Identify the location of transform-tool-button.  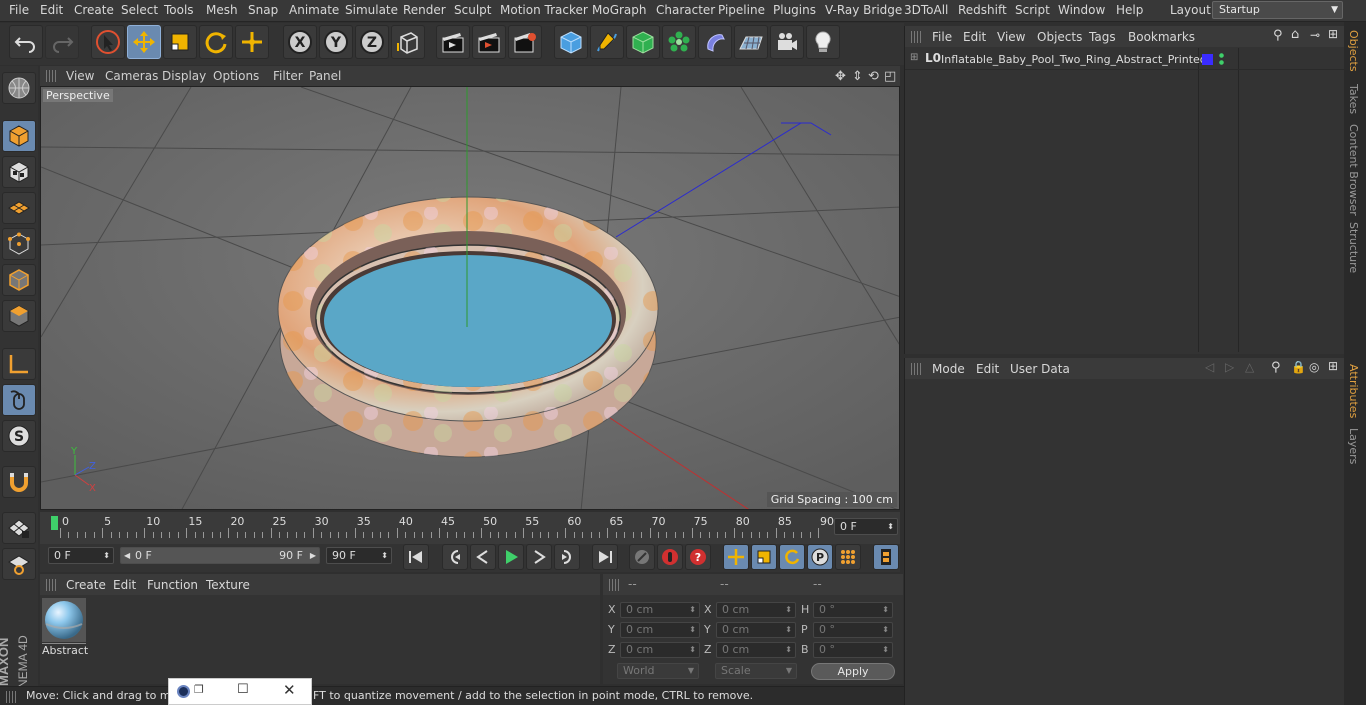
(252, 42).